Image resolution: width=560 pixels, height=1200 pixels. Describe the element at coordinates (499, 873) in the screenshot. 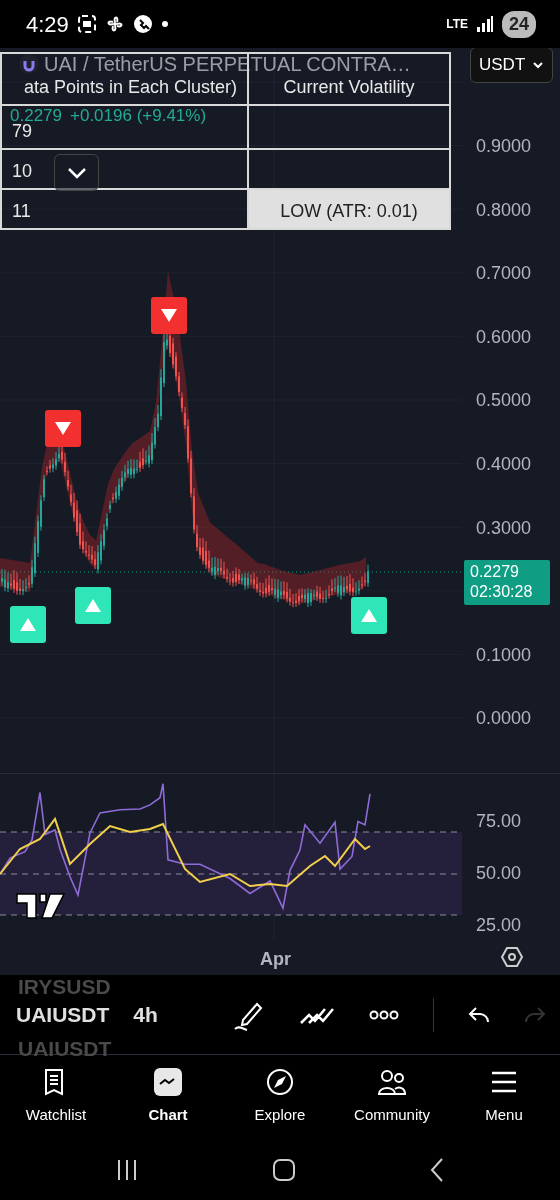

I see `rsi-axis-label: 50.00` at that location.